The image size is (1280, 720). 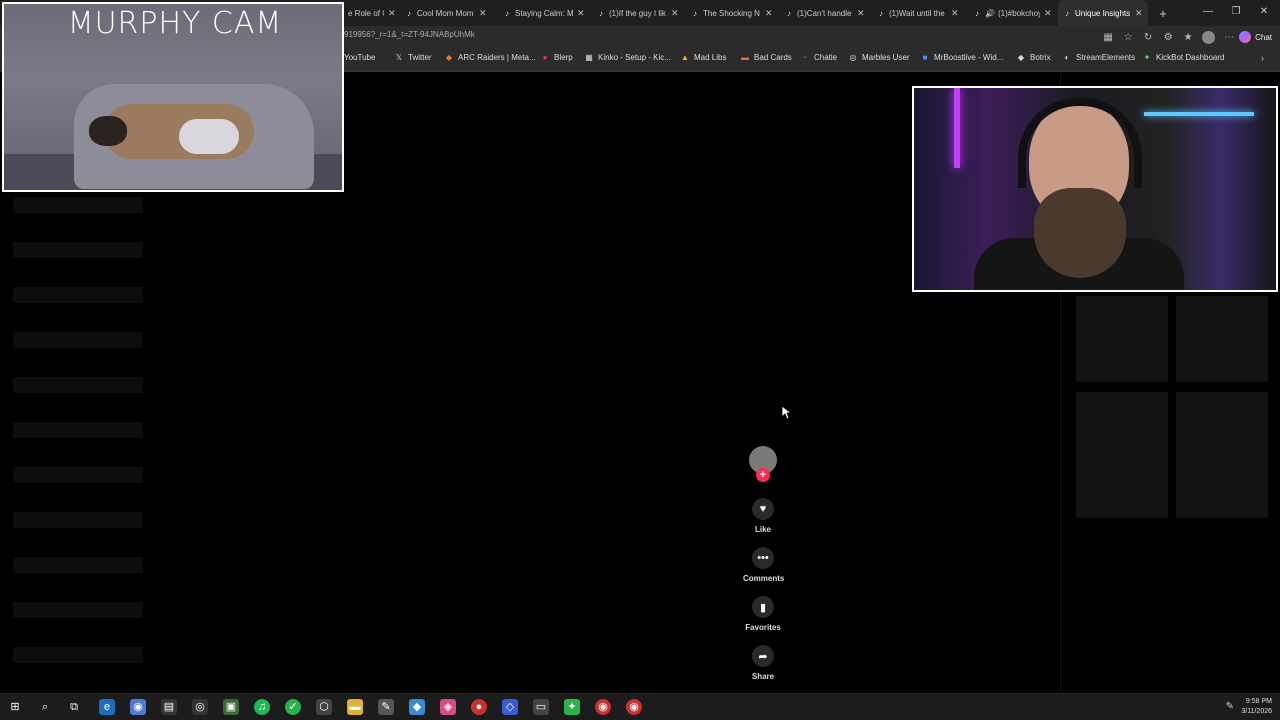 What do you see at coordinates (510, 707) in the screenshot?
I see `app-icon: ◇` at bounding box center [510, 707].